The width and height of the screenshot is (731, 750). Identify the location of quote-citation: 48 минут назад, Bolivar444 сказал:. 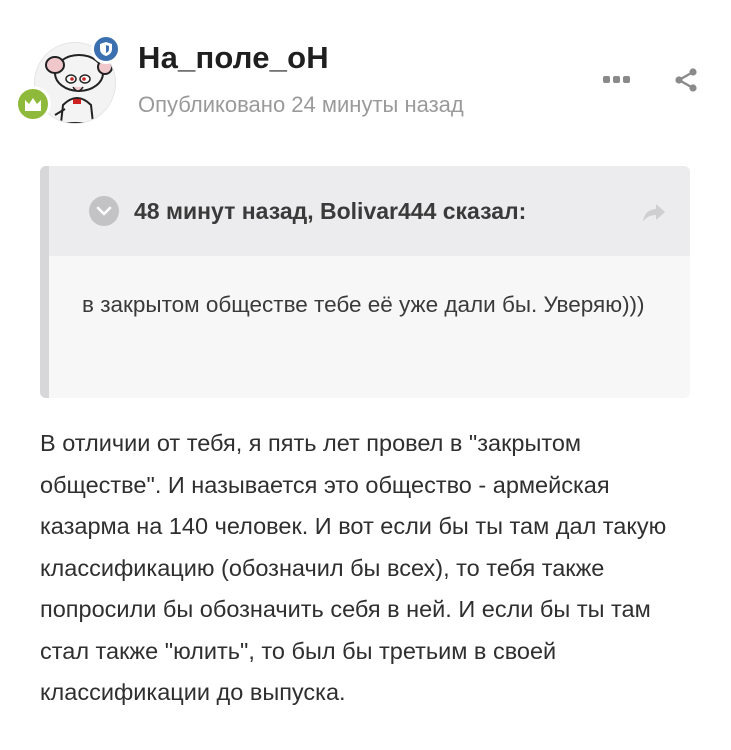
(330, 211).